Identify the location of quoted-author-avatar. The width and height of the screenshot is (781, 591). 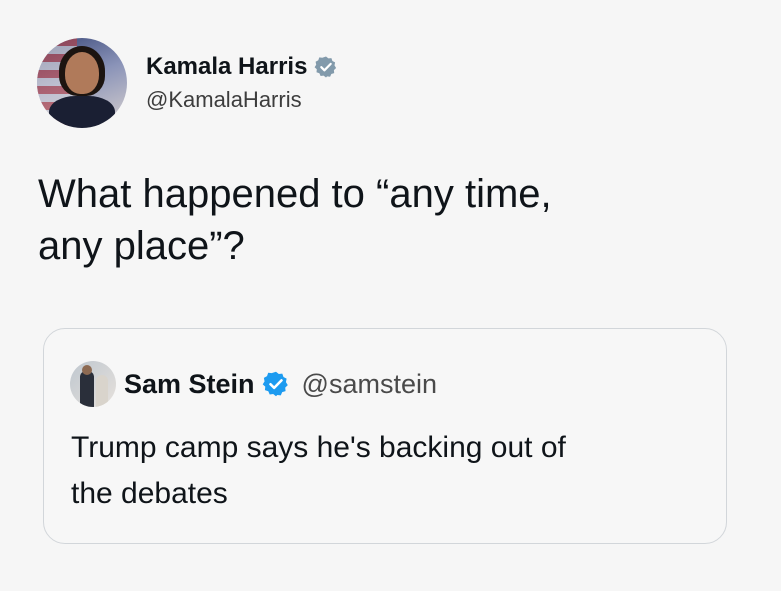
(93, 384).